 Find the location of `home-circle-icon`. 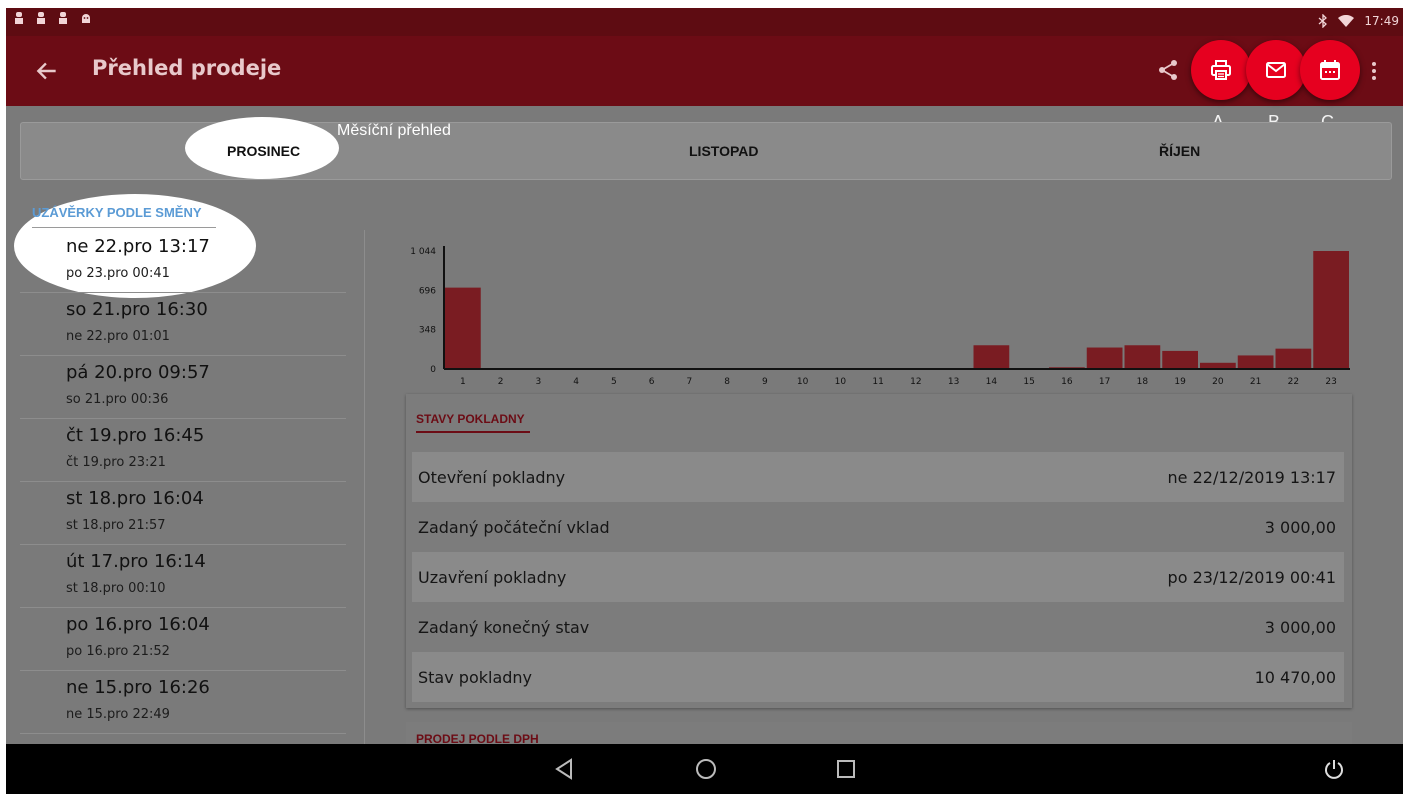

home-circle-icon is located at coordinates (706, 769).